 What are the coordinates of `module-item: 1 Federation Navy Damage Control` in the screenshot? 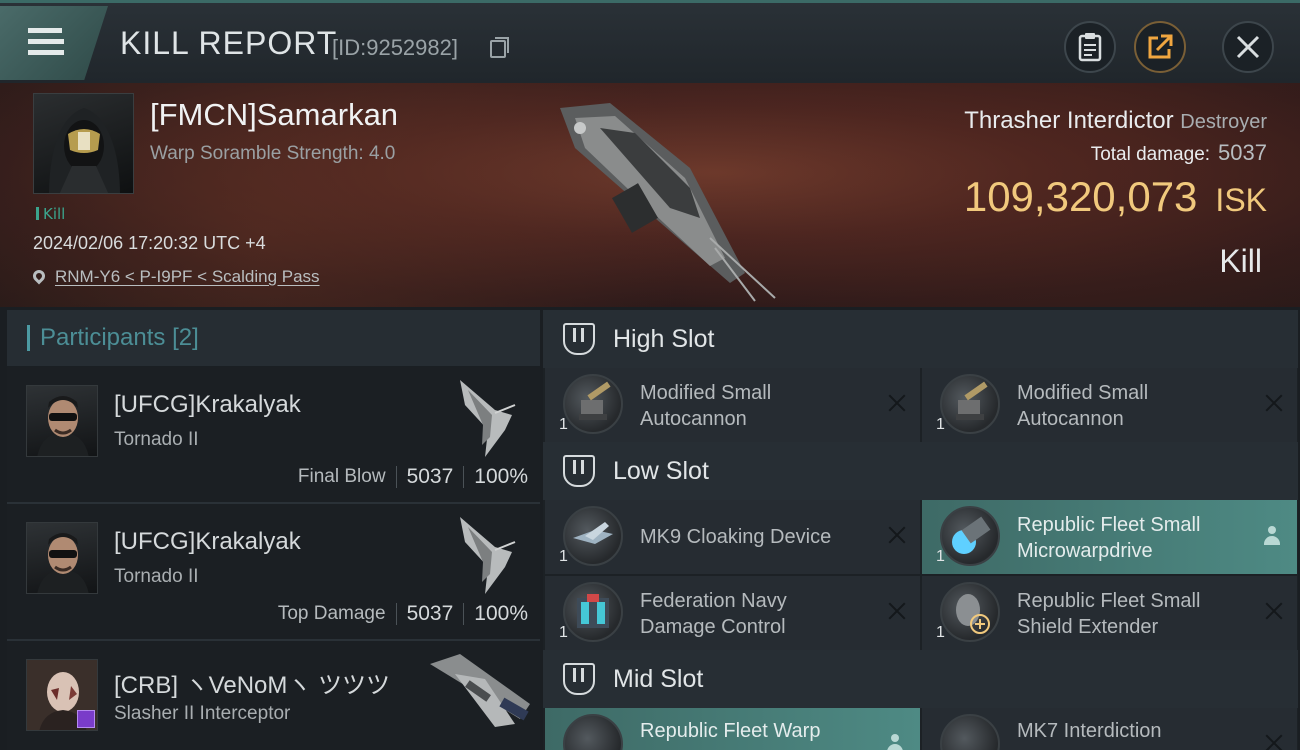 It's located at (732, 613).